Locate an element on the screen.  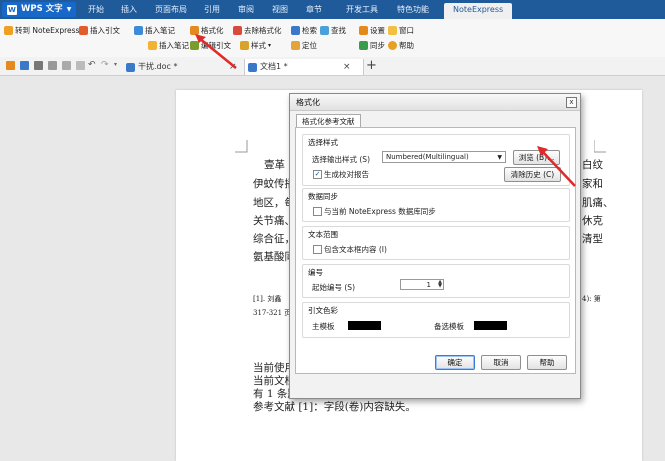
sync-checkbox is located at coordinates (317, 211).